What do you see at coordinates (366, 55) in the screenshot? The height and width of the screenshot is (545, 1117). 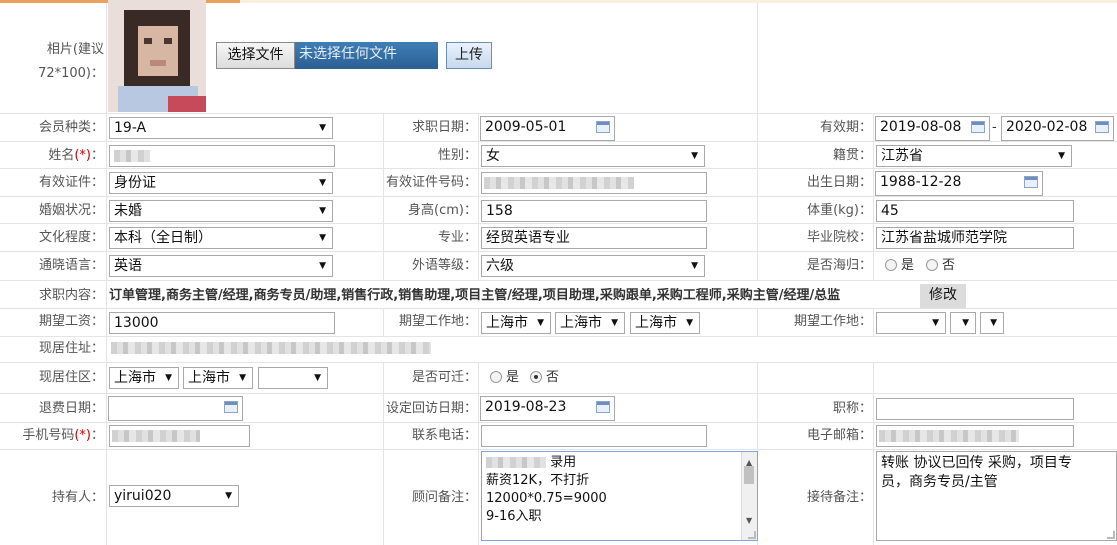 I see `selected-file-name: 未选择任何文件` at bounding box center [366, 55].